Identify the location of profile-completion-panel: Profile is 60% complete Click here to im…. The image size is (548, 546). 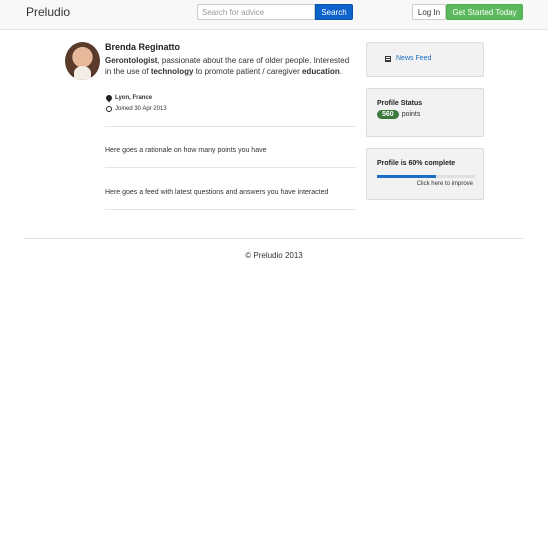
(425, 174).